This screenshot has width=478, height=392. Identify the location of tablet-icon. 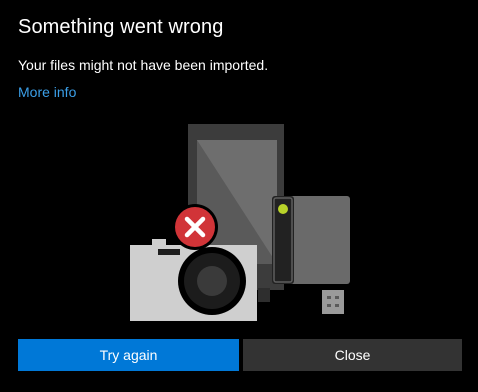
(236, 213).